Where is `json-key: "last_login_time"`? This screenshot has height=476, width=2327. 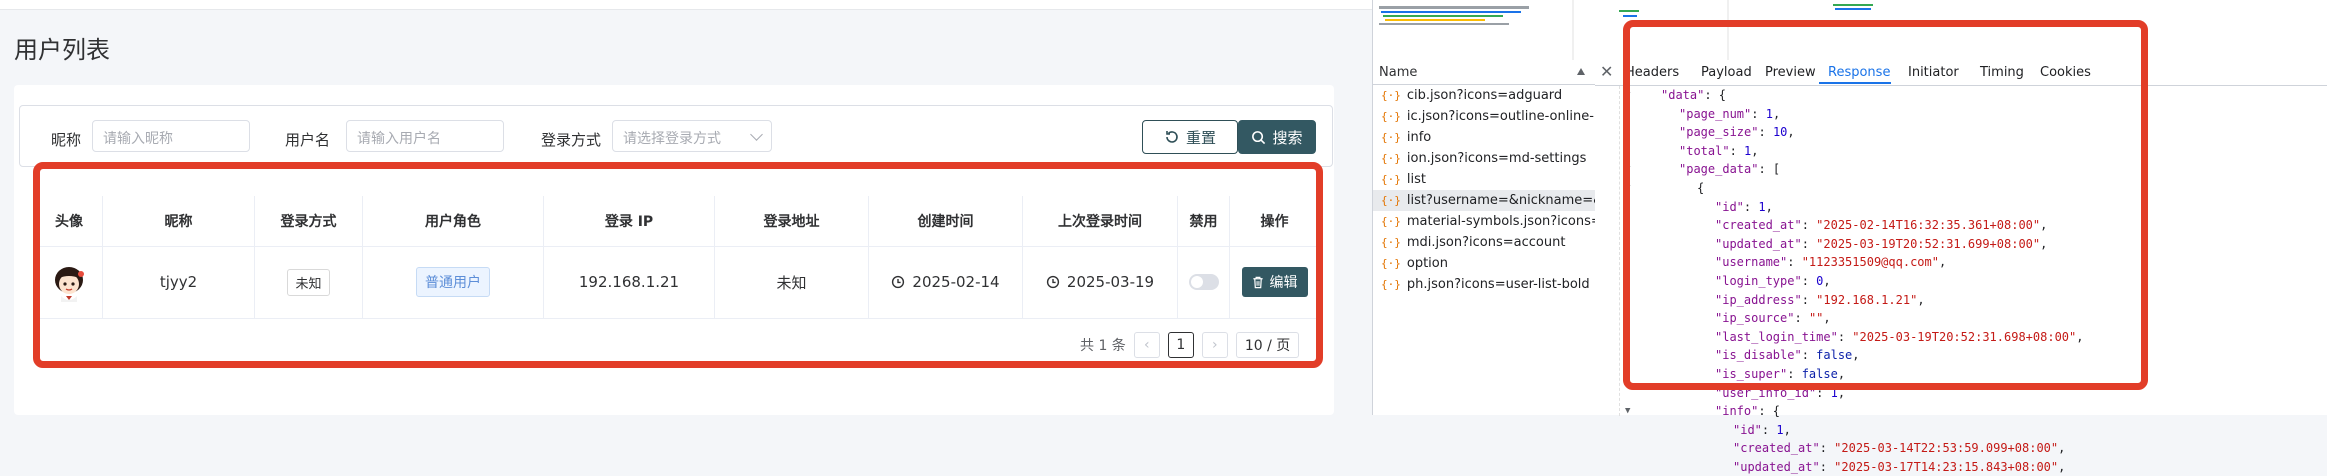
json-key: "last_login_time" is located at coordinates (1776, 336).